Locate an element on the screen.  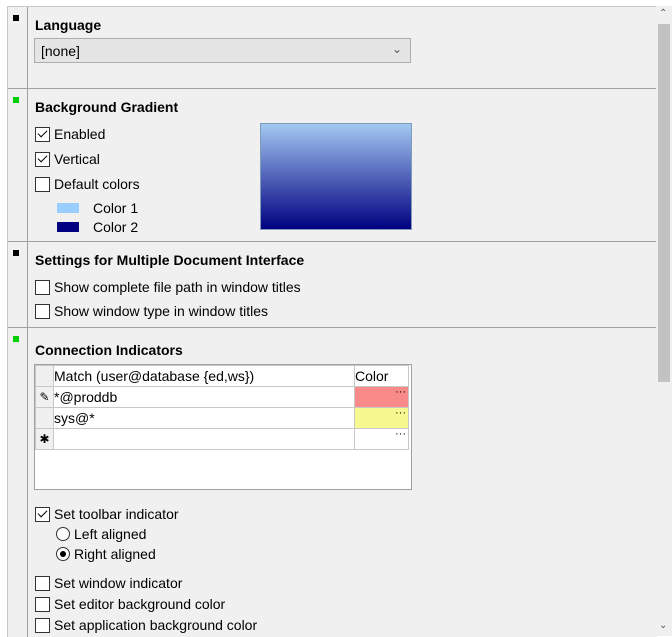
scrollbar-thumb is located at coordinates (664, 203).